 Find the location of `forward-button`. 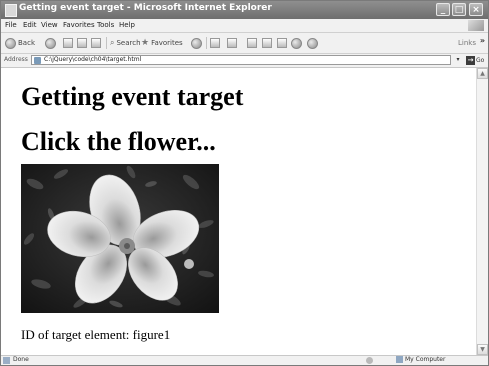

forward-button is located at coordinates (50, 43).